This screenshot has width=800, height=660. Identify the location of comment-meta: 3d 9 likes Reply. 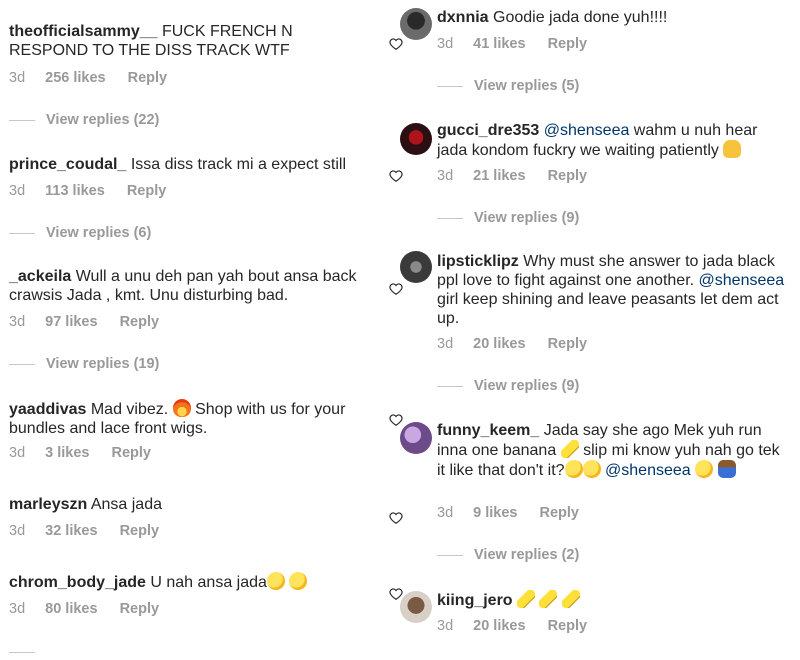
(515, 513).